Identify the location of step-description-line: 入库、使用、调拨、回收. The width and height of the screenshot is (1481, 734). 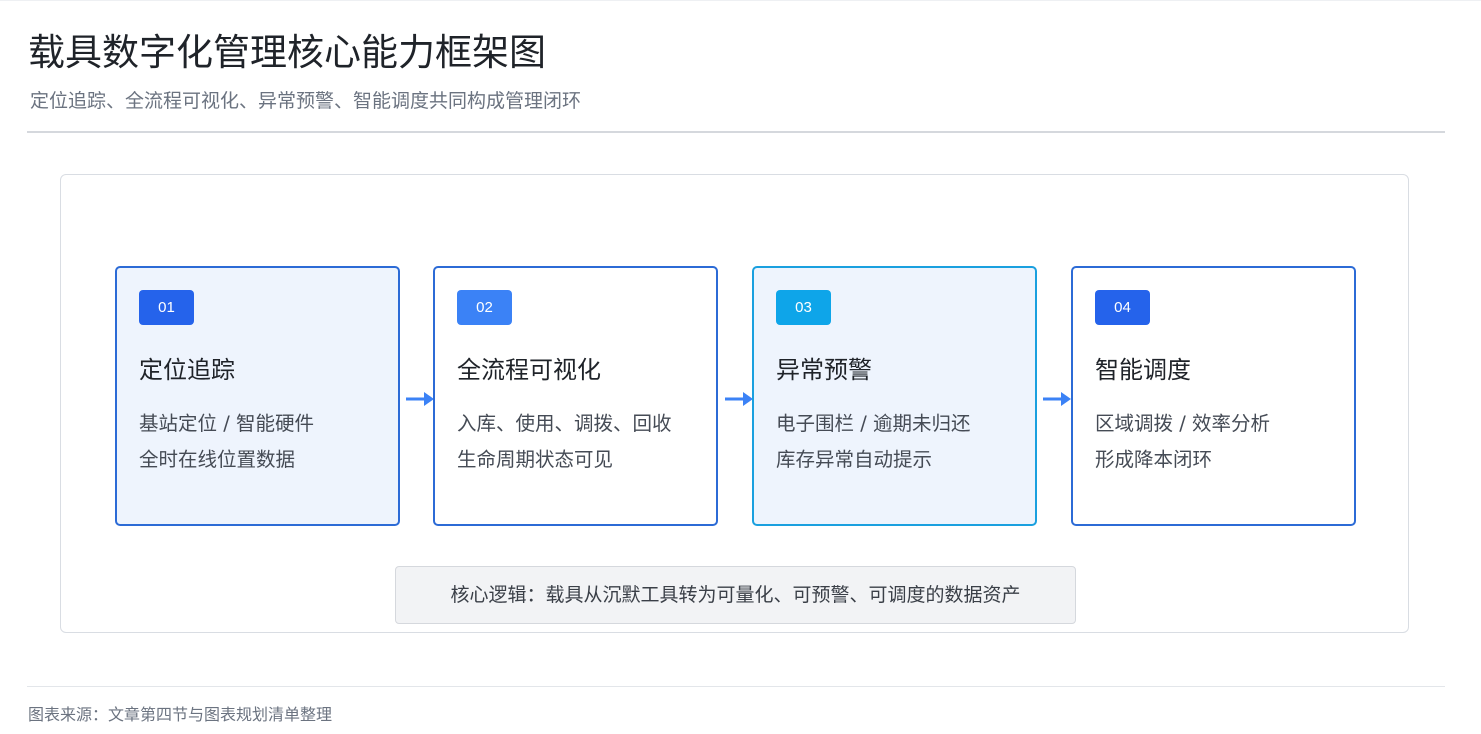
(564, 423).